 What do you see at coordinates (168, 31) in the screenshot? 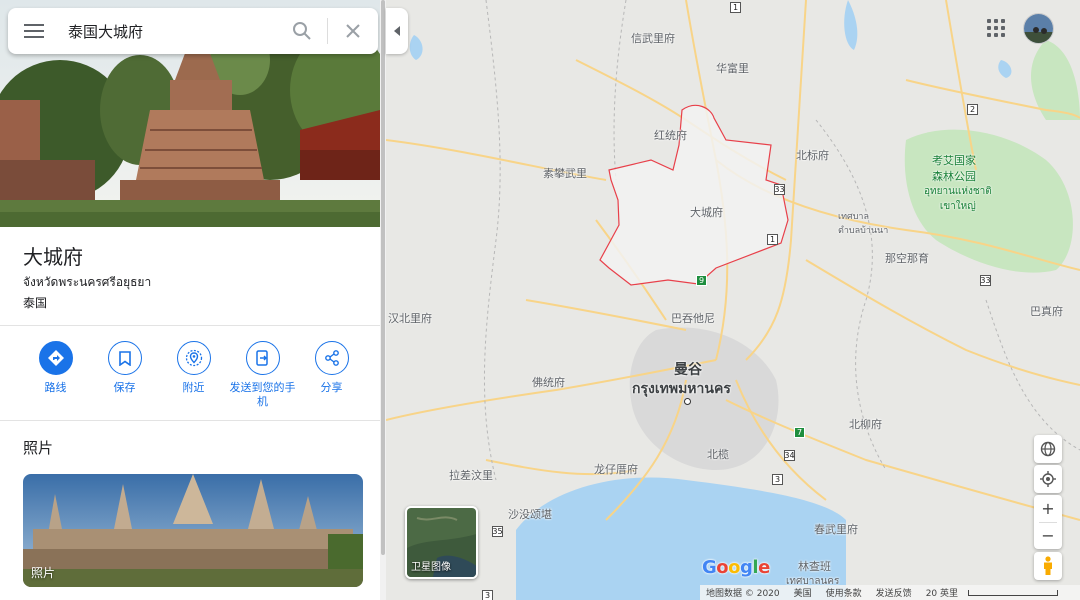
I see `search-input` at bounding box center [168, 31].